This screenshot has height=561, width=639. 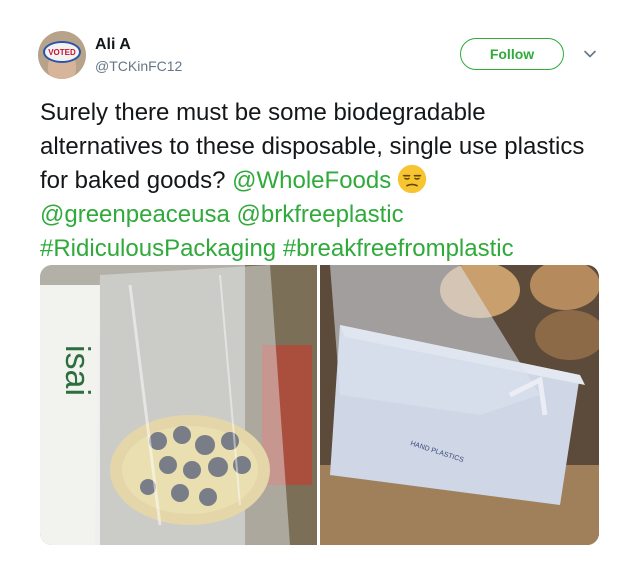 I want to click on hashtag-ridiculouspackaging: #RidiculousPackaging, so click(x=158, y=248).